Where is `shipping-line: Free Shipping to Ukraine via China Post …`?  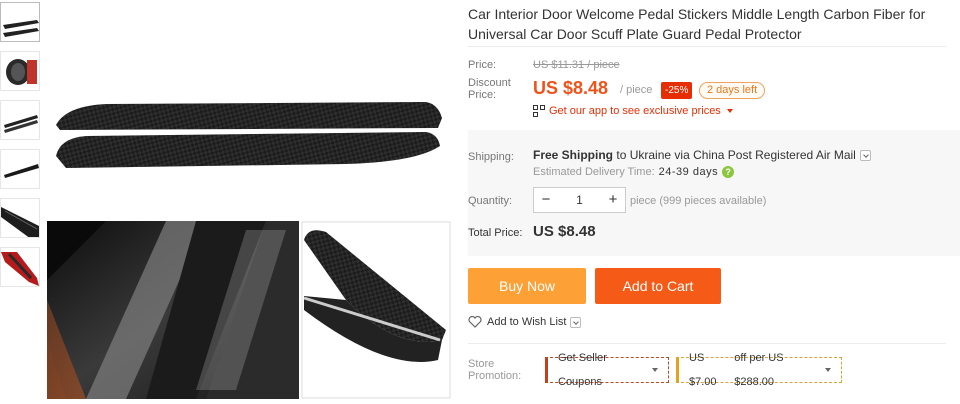 shipping-line: Free Shipping to Ukraine via China Post … is located at coordinates (702, 155).